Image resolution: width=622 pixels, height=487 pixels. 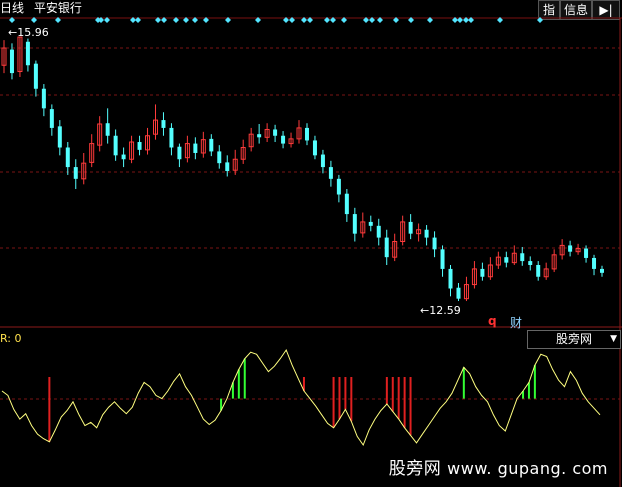 I want to click on finance-marker: 财, so click(x=516, y=322).